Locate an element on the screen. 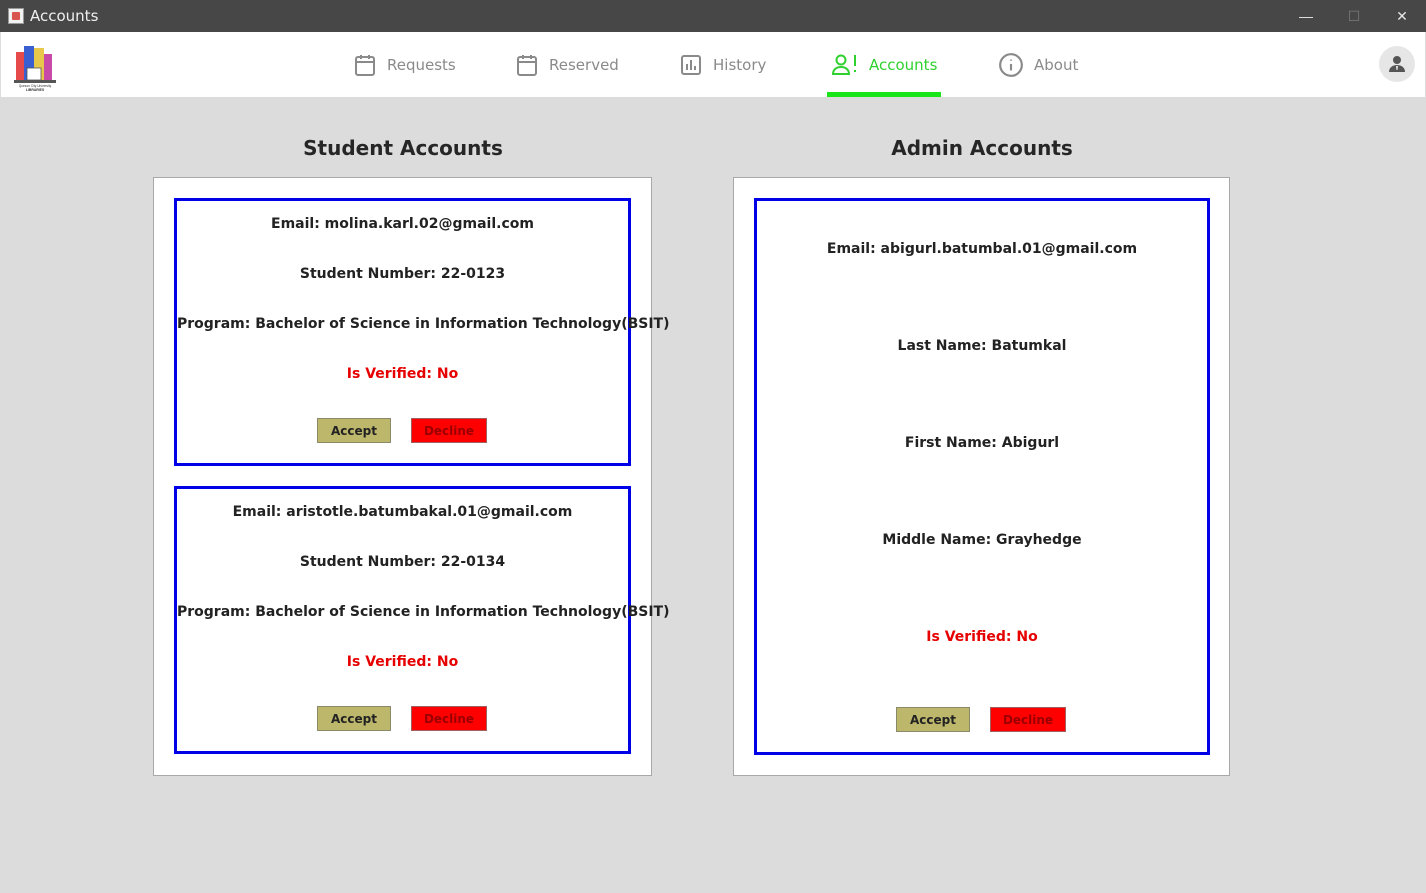 The image size is (1426, 893). nav-requests-label: Requests is located at coordinates (421, 64).